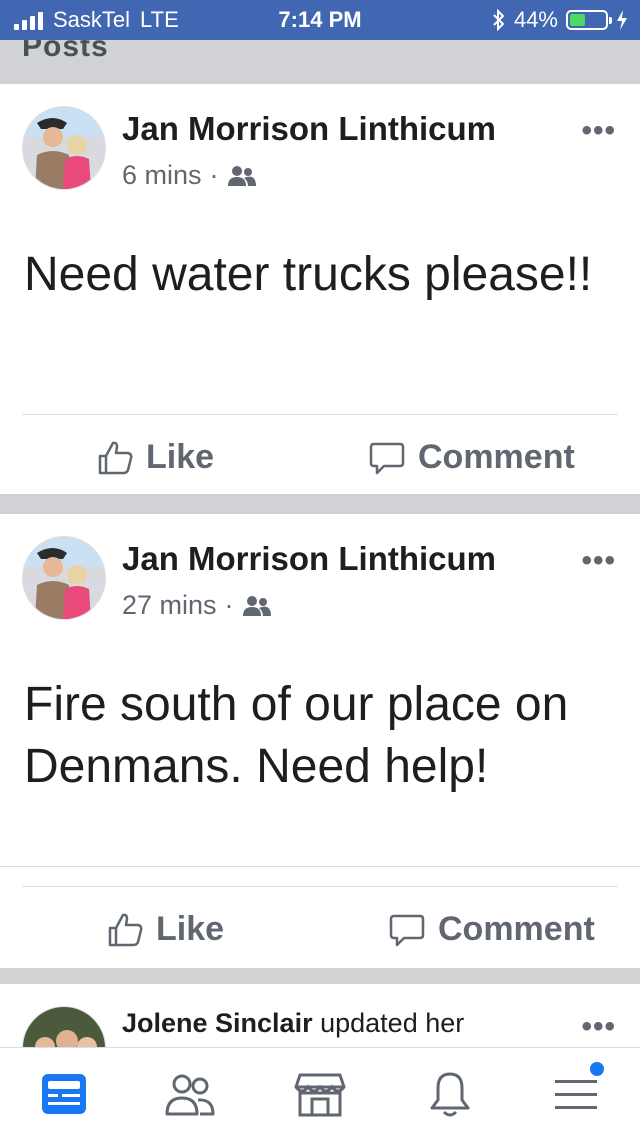 This screenshot has height=1136, width=640. I want to click on notifications-icon, so click(450, 1094).